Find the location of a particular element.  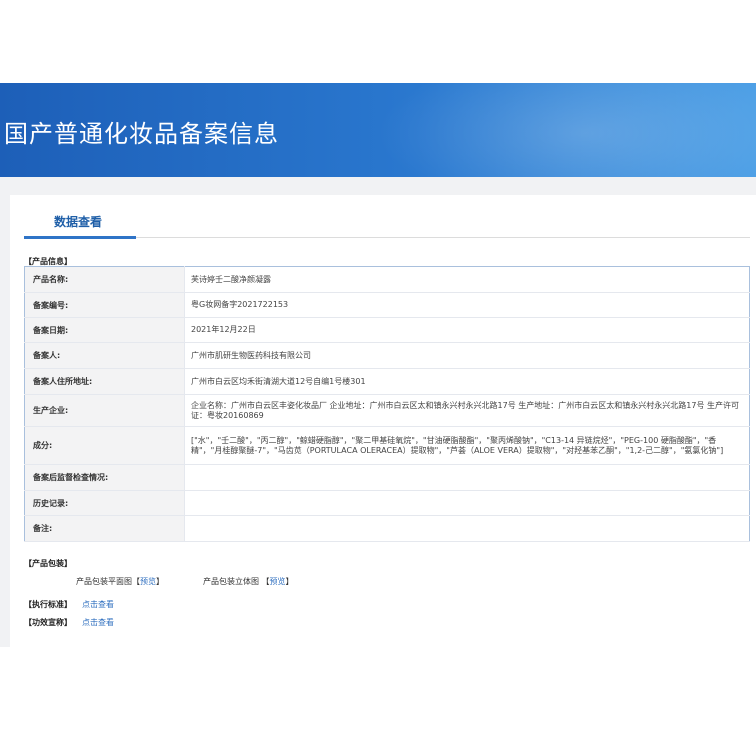

packaging-stereo-label: 产品包装立体图 is located at coordinates (231, 581).